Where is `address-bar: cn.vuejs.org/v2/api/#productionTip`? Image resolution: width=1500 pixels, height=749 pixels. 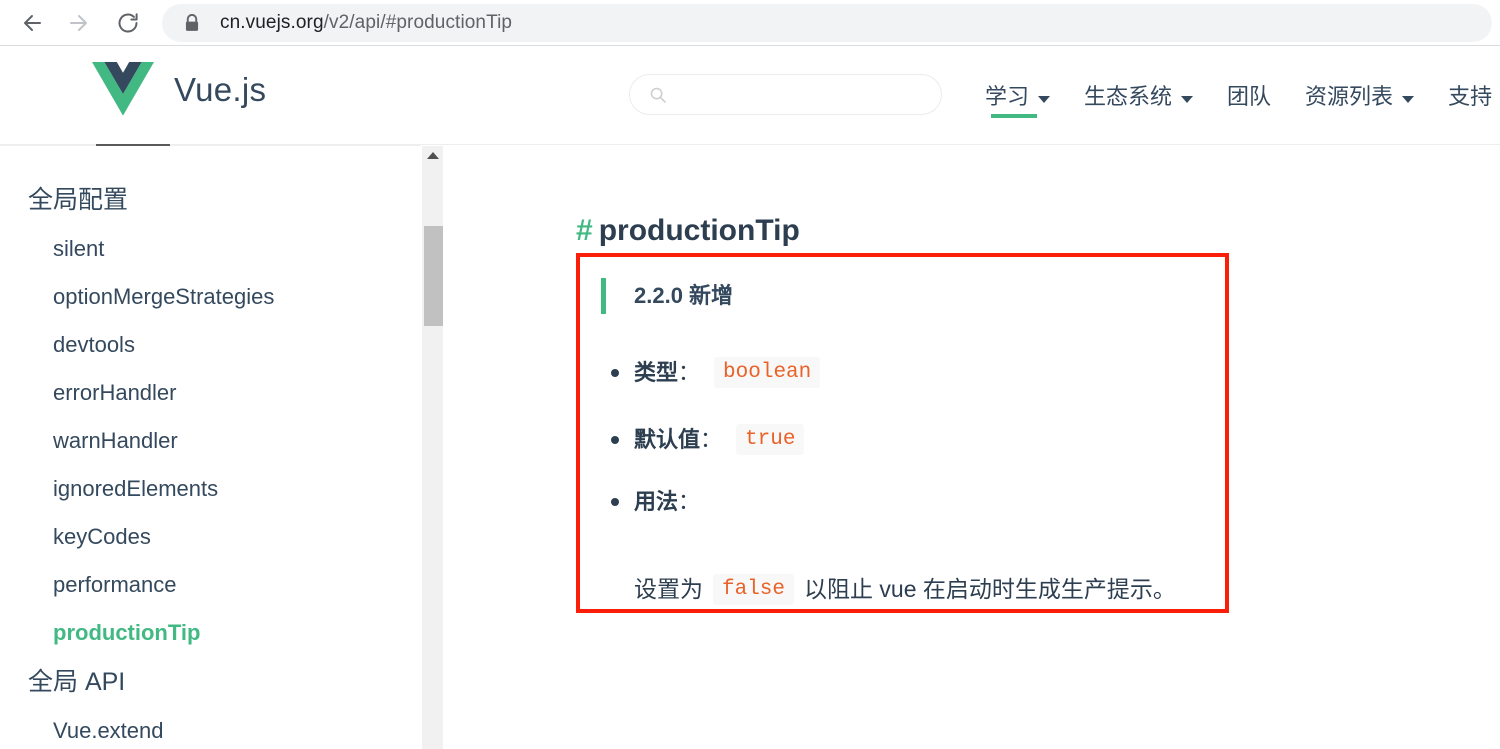 address-bar: cn.vuejs.org/v2/api/#productionTip is located at coordinates (827, 23).